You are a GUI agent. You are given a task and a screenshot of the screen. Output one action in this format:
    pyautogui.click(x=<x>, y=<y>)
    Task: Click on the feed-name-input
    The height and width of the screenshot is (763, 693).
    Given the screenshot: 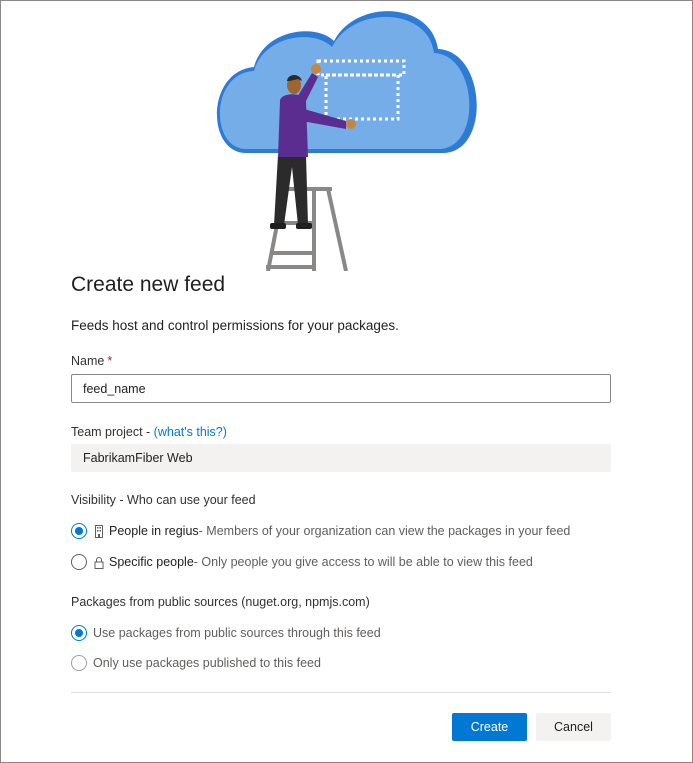 What is the action you would take?
    pyautogui.click(x=341, y=388)
    